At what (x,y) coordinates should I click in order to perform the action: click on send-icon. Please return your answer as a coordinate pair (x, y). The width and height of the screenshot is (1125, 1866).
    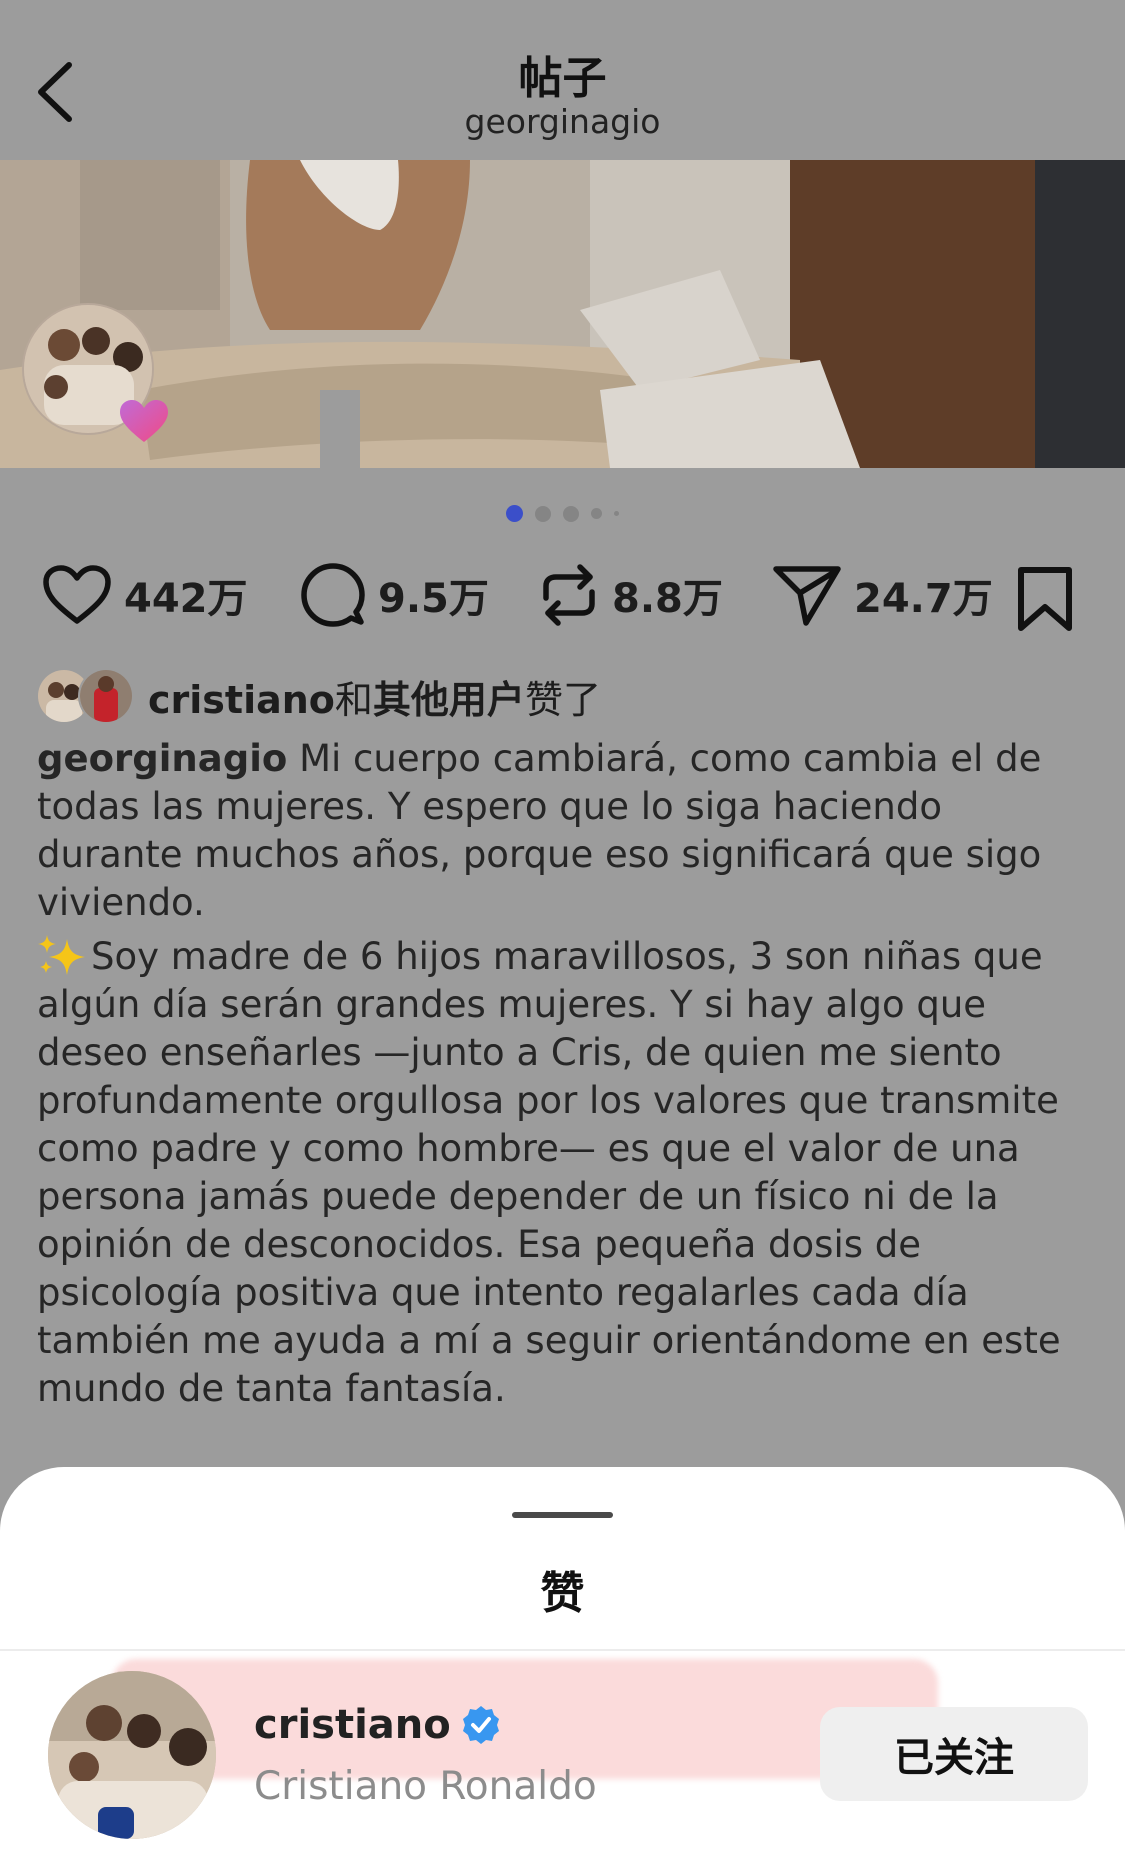
    Looking at the image, I should click on (807, 596).